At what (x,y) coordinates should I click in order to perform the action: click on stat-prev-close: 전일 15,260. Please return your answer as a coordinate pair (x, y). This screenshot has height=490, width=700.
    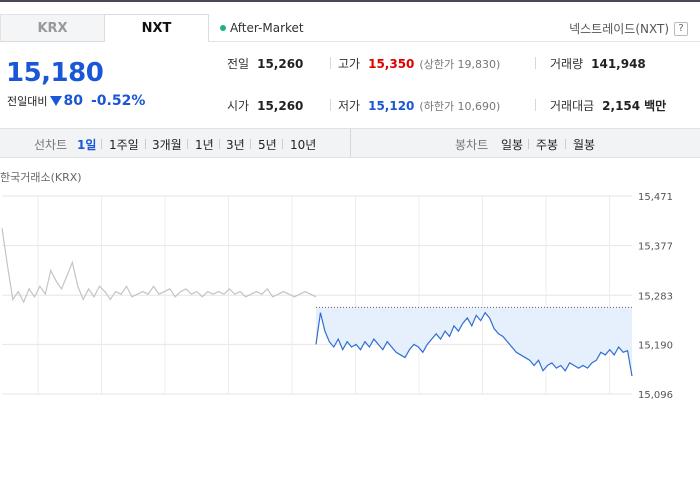
    Looking at the image, I should click on (265, 63).